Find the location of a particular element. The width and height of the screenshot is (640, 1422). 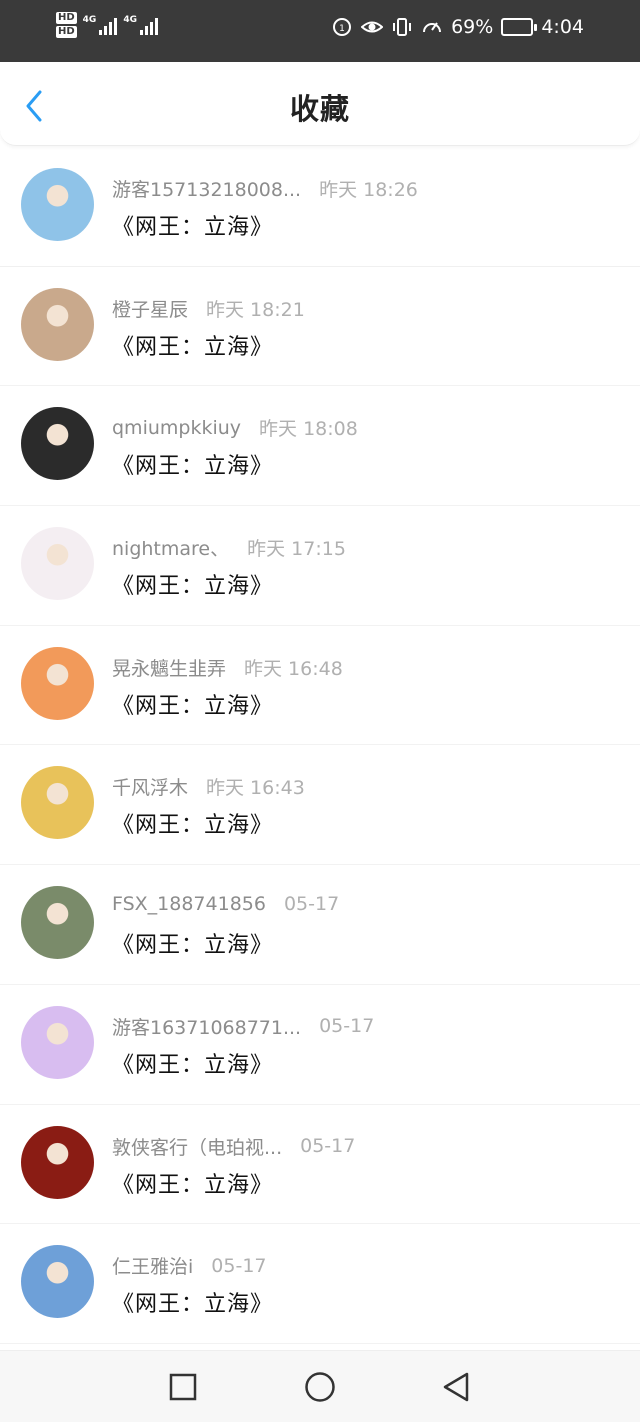

item-meta: 千风浮木 昨天 16:43 is located at coordinates (208, 786).